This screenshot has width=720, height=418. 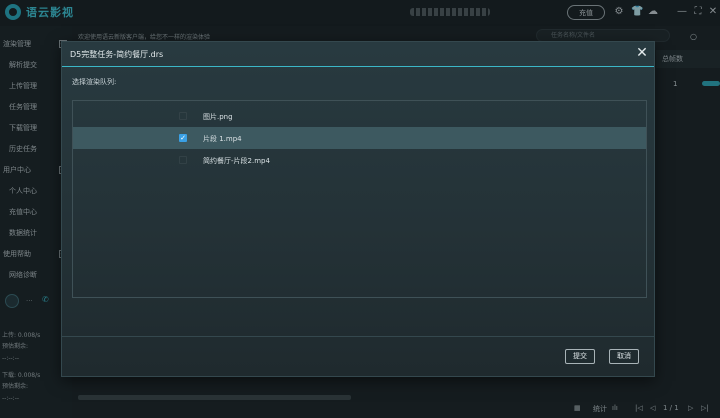 I want to click on queue-label: 选择渲染队列:, so click(x=94, y=82).